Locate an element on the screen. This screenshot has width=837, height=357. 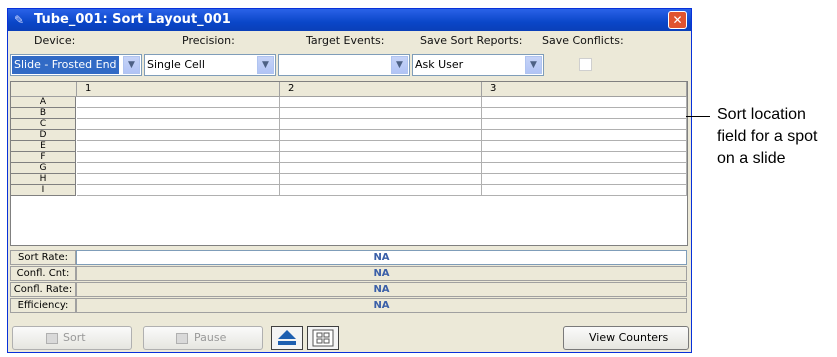
confl-cnt-label: Confl. Cnt: is located at coordinates (43, 273).